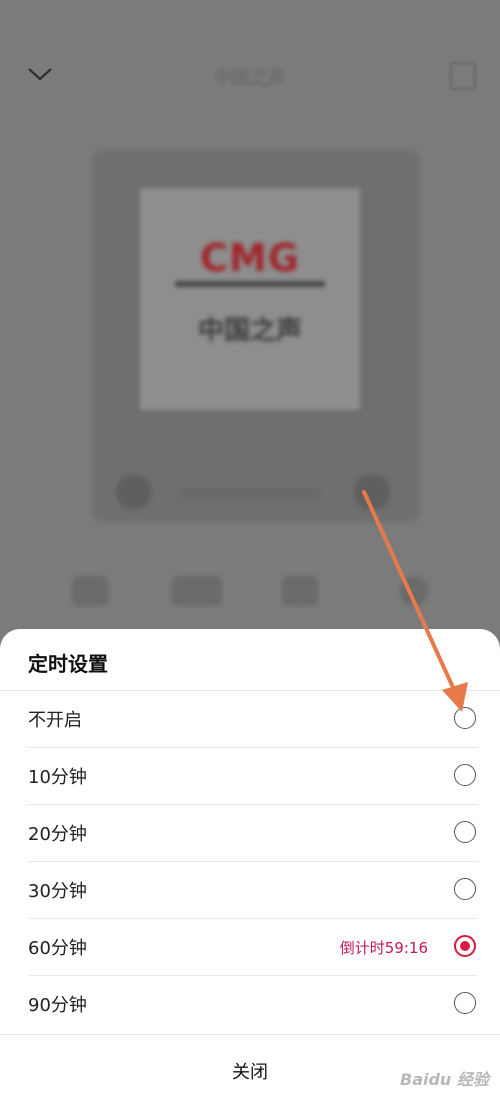 The height and width of the screenshot is (1111, 500). What do you see at coordinates (250, 284) in the screenshot?
I see `logo-subtitle-bar` at bounding box center [250, 284].